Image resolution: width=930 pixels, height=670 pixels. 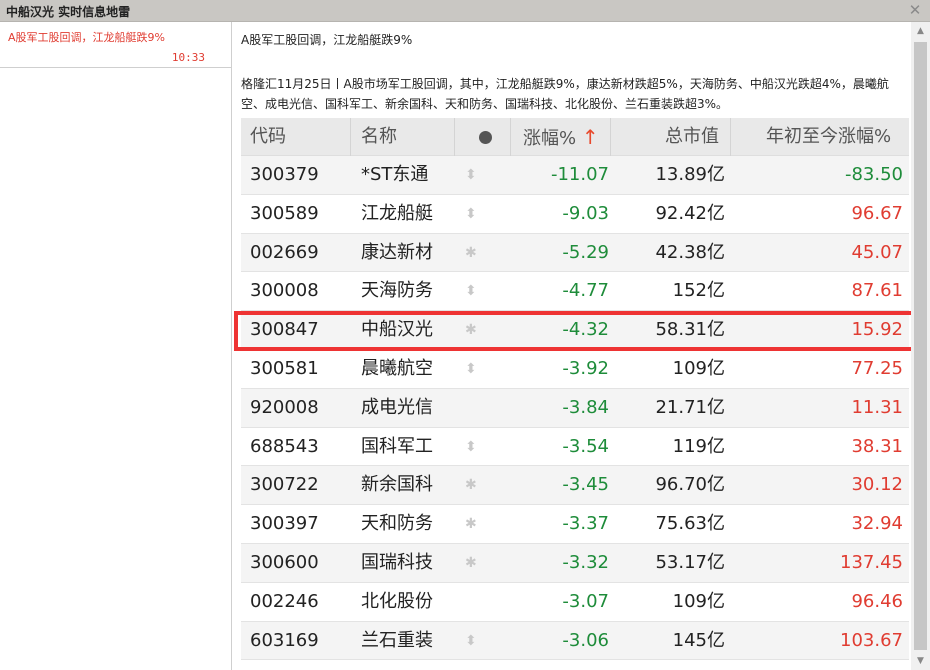 What do you see at coordinates (115, 45) in the screenshot?
I see `news-list-item: A股军工股回调，江龙船艇跌9% 10:33` at bounding box center [115, 45].